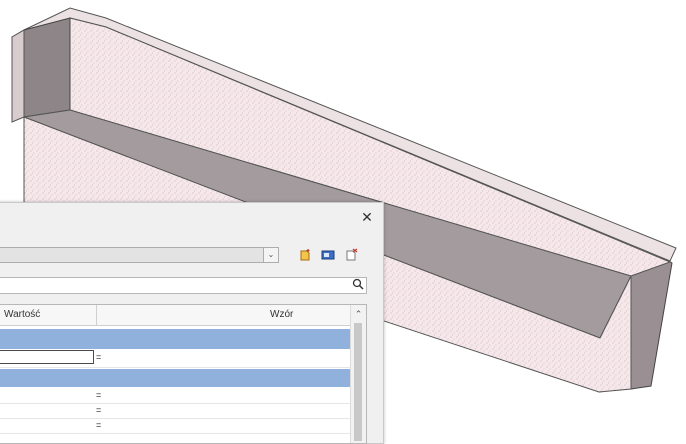  What do you see at coordinates (47, 67) in the screenshot?
I see `beam-left-cavity` at bounding box center [47, 67].